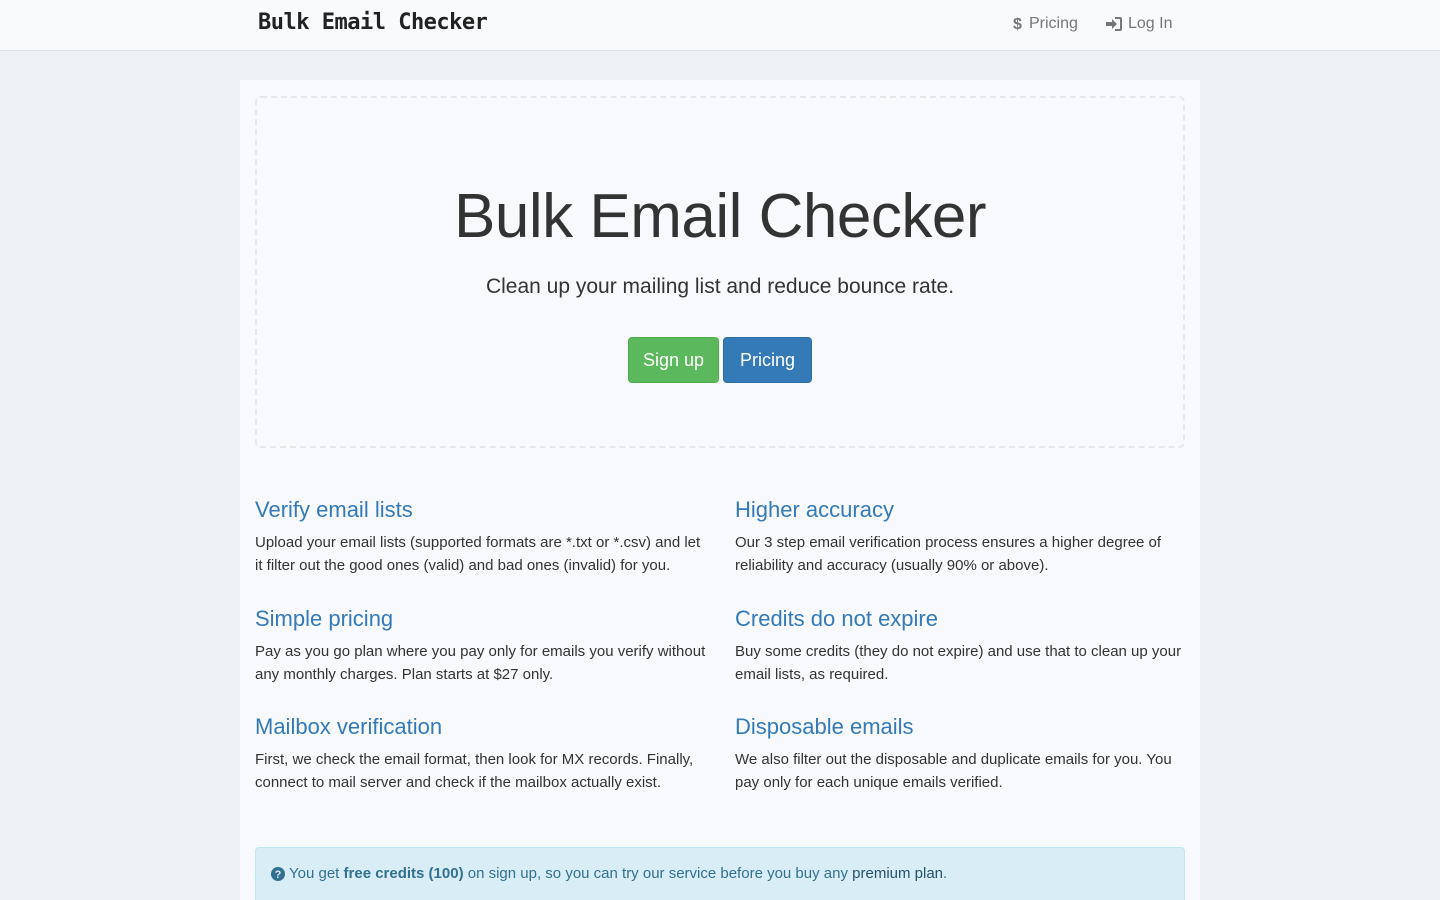 The height and width of the screenshot is (900, 1440). I want to click on nav-pricing-label: Pricing, so click(1053, 23).